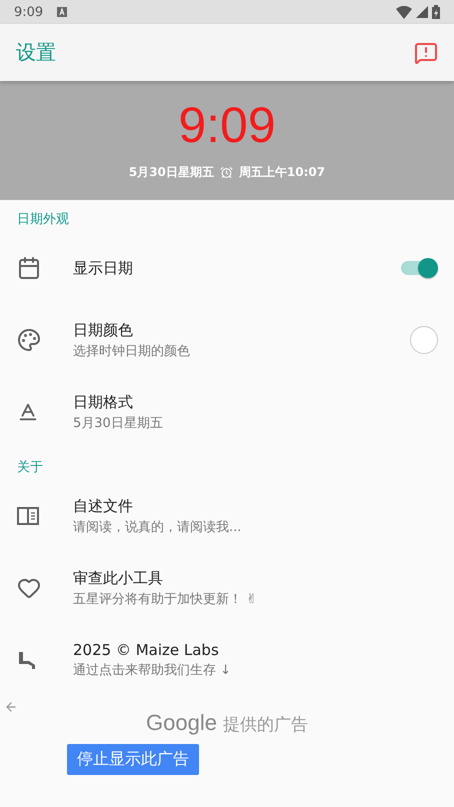 Image resolution: width=454 pixels, height=807 pixels. What do you see at coordinates (28, 516) in the screenshot?
I see `book-icon` at bounding box center [28, 516].